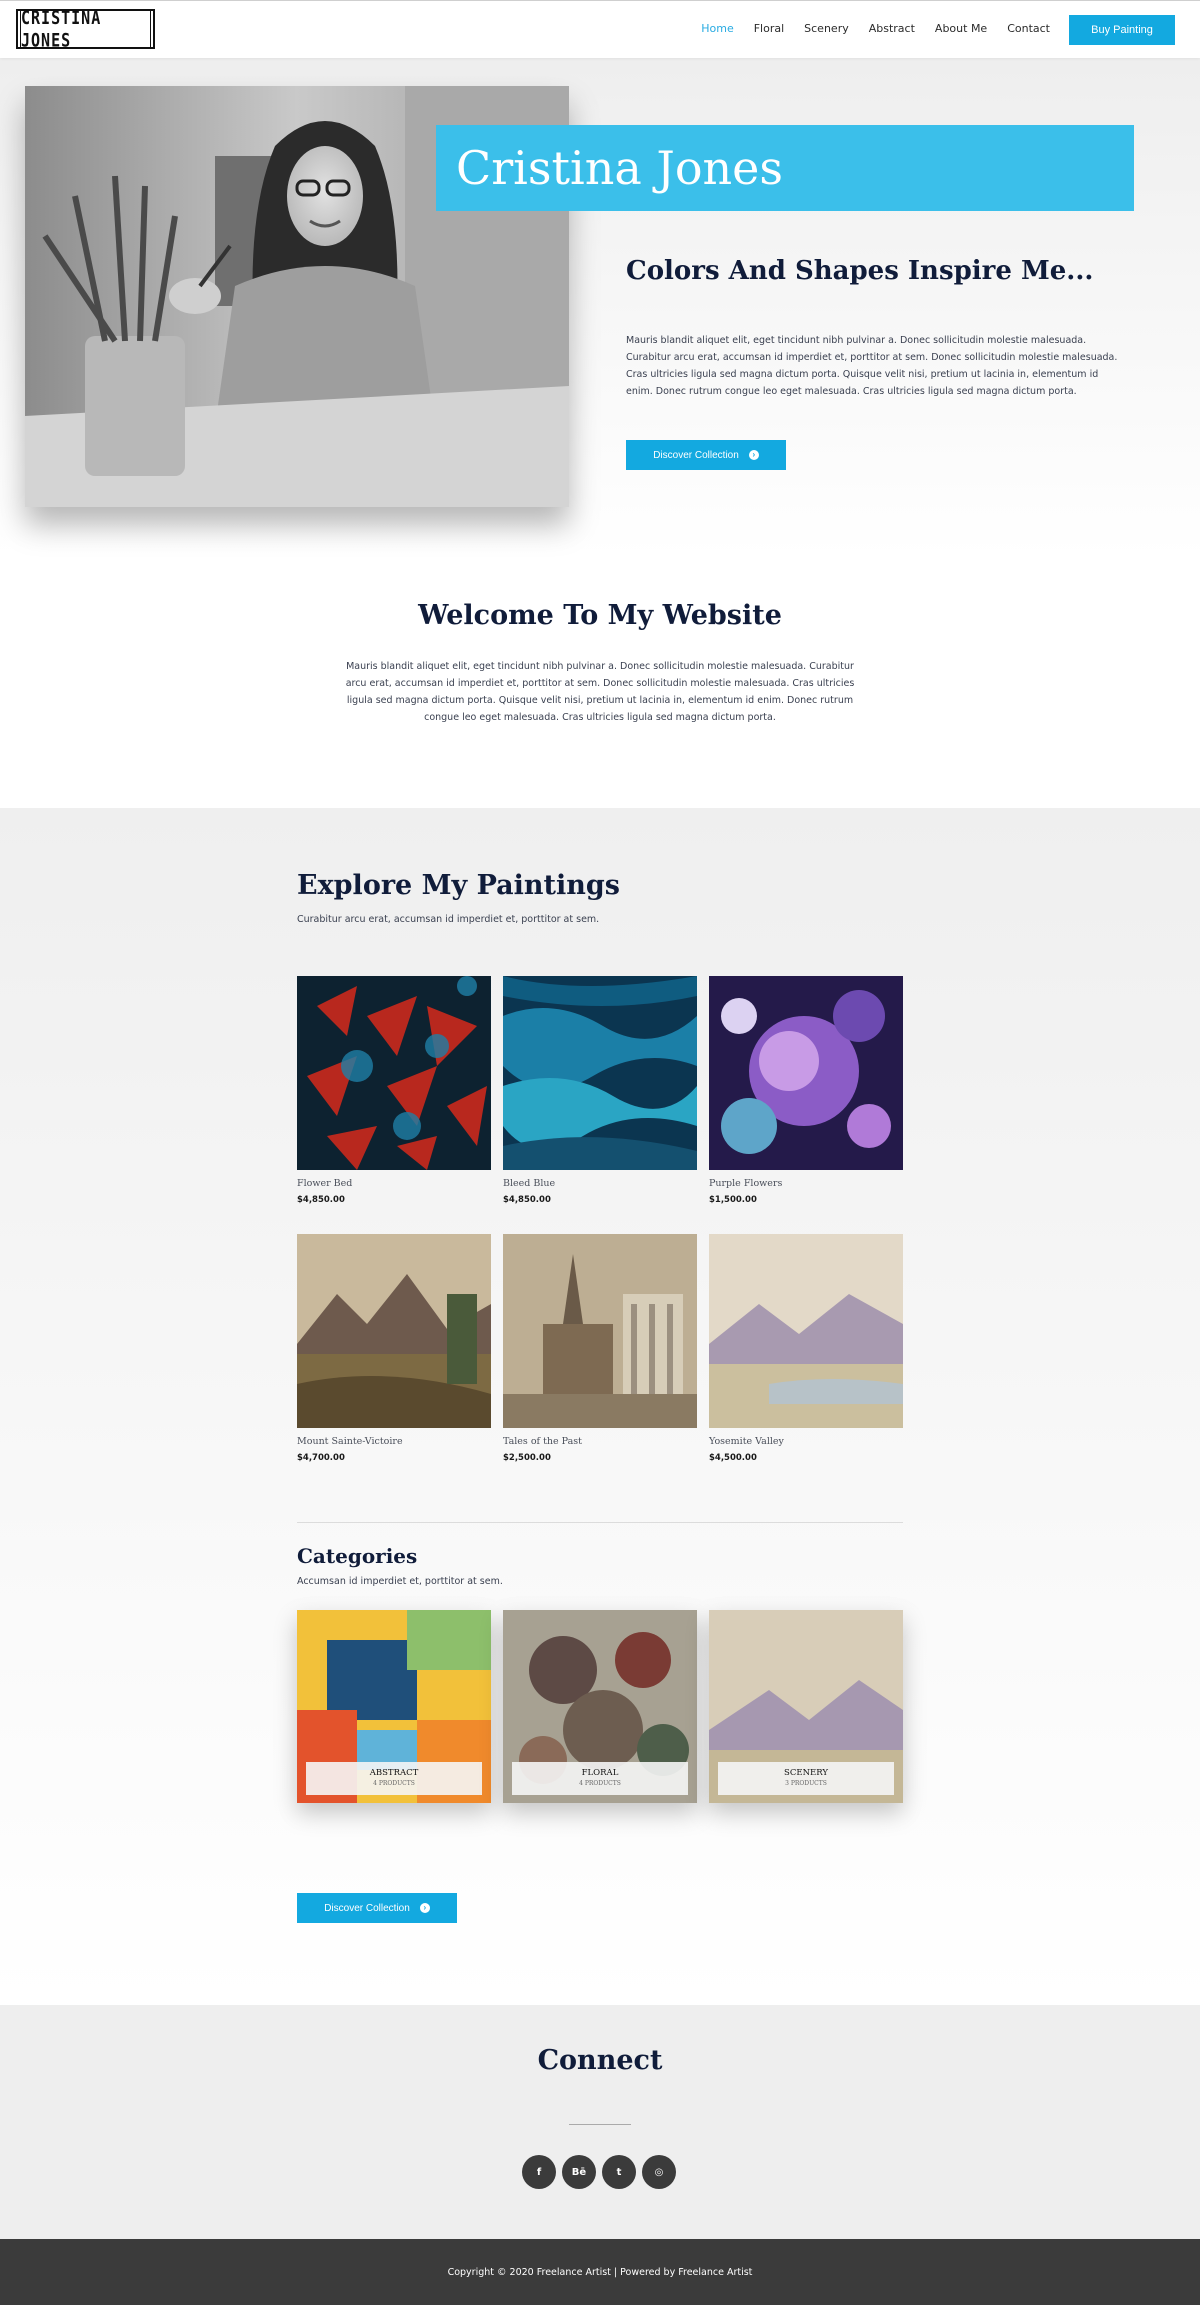 The width and height of the screenshot is (1200, 2305). I want to click on category-card-abstract: ABSTRACT 4 PRODUCTS, so click(394, 1706).